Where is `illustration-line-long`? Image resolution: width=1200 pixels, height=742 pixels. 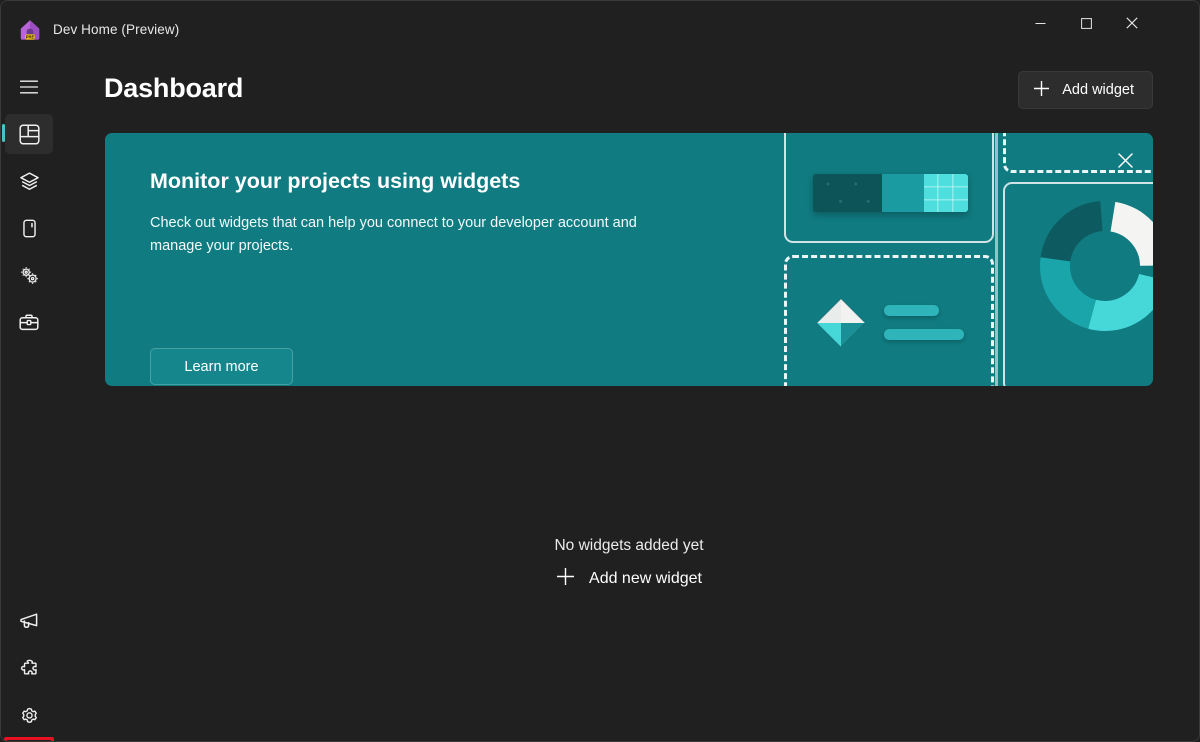
illustration-line-long is located at coordinates (924, 334).